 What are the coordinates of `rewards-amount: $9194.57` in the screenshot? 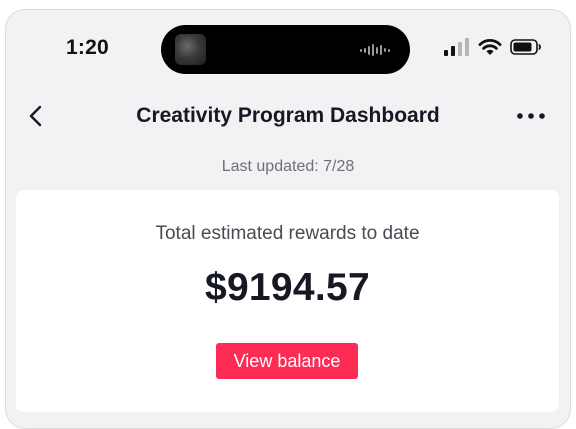 It's located at (287, 287).